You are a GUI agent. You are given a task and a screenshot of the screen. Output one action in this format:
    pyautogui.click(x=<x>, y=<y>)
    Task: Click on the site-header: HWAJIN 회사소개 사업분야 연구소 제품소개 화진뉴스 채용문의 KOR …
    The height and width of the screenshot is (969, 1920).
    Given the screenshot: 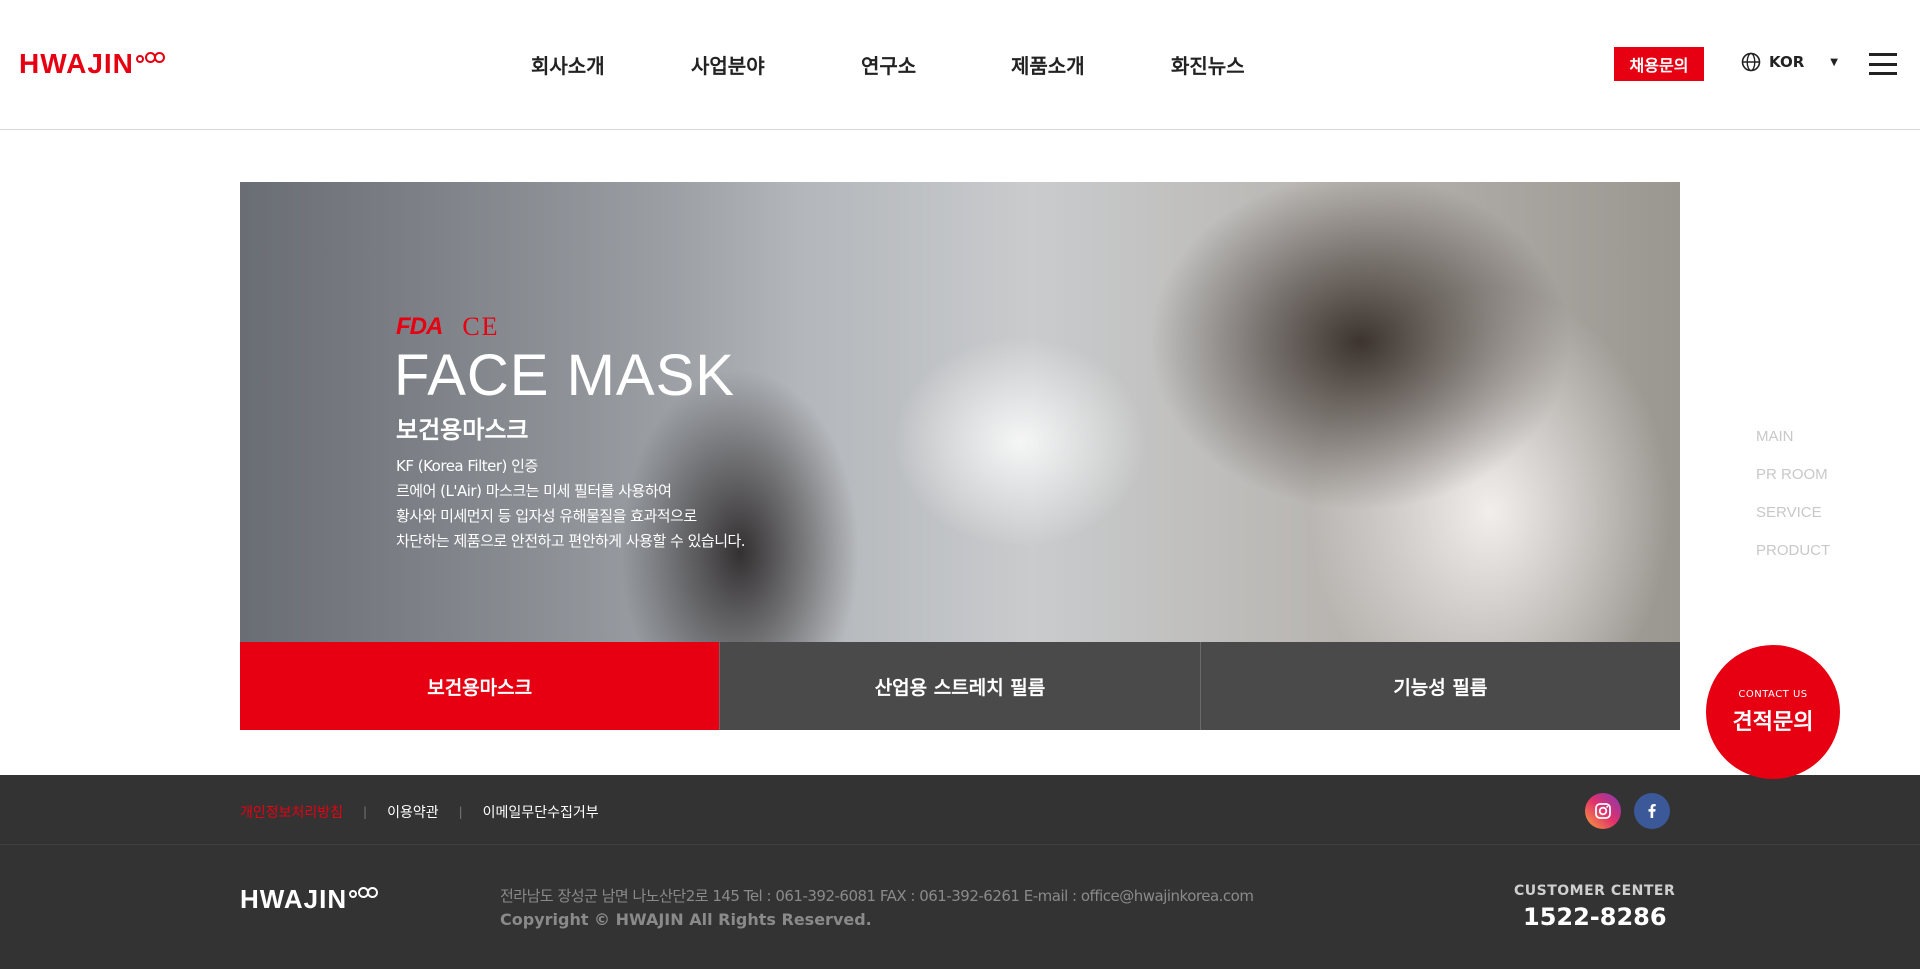 What is the action you would take?
    pyautogui.click(x=960, y=65)
    